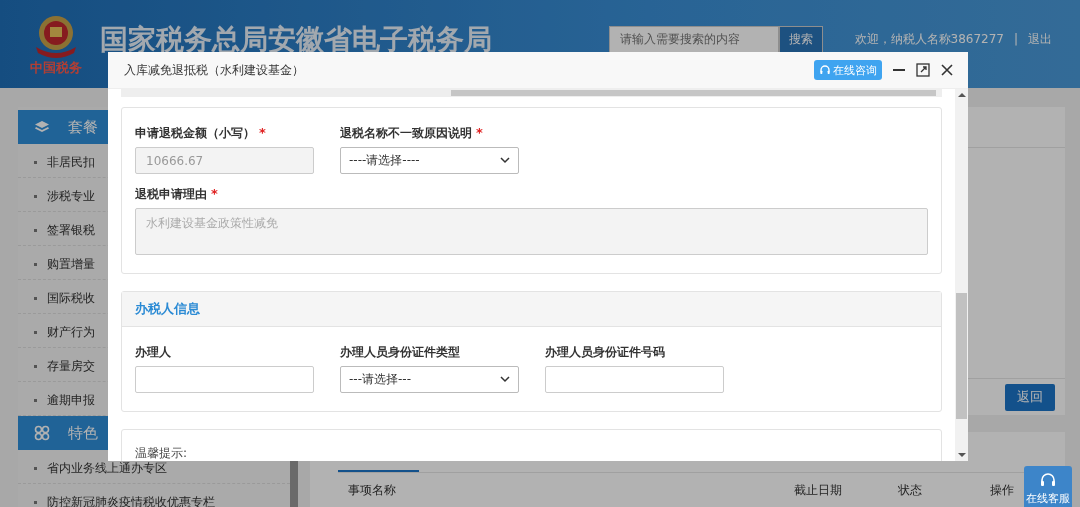 The width and height of the screenshot is (1080, 507). I want to click on select-dropdown: ----请选择----, so click(429, 160).